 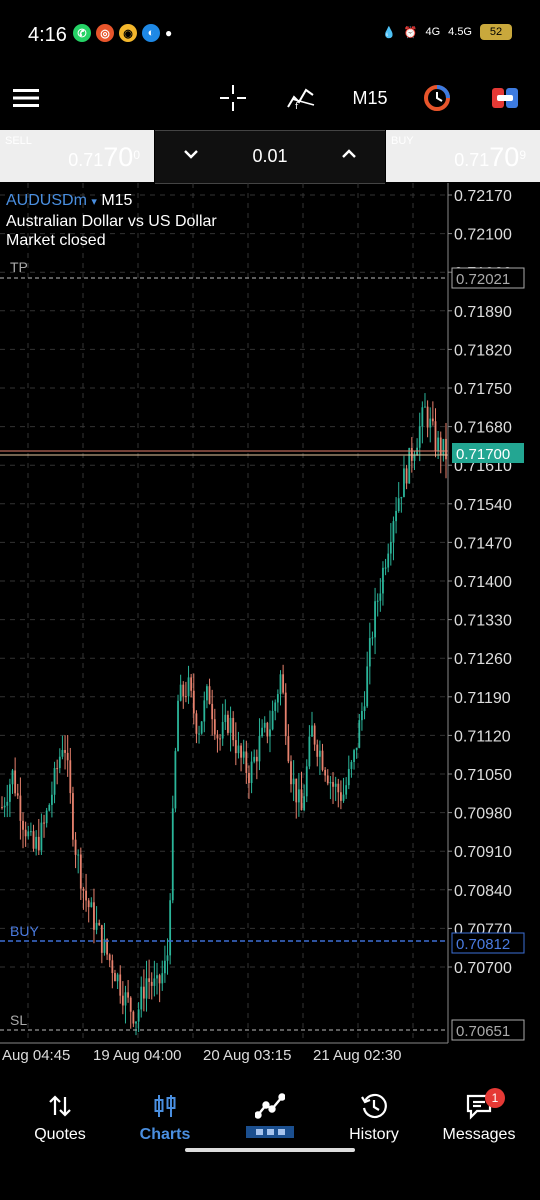 I want to click on nav-history: History, so click(x=374, y=1120).